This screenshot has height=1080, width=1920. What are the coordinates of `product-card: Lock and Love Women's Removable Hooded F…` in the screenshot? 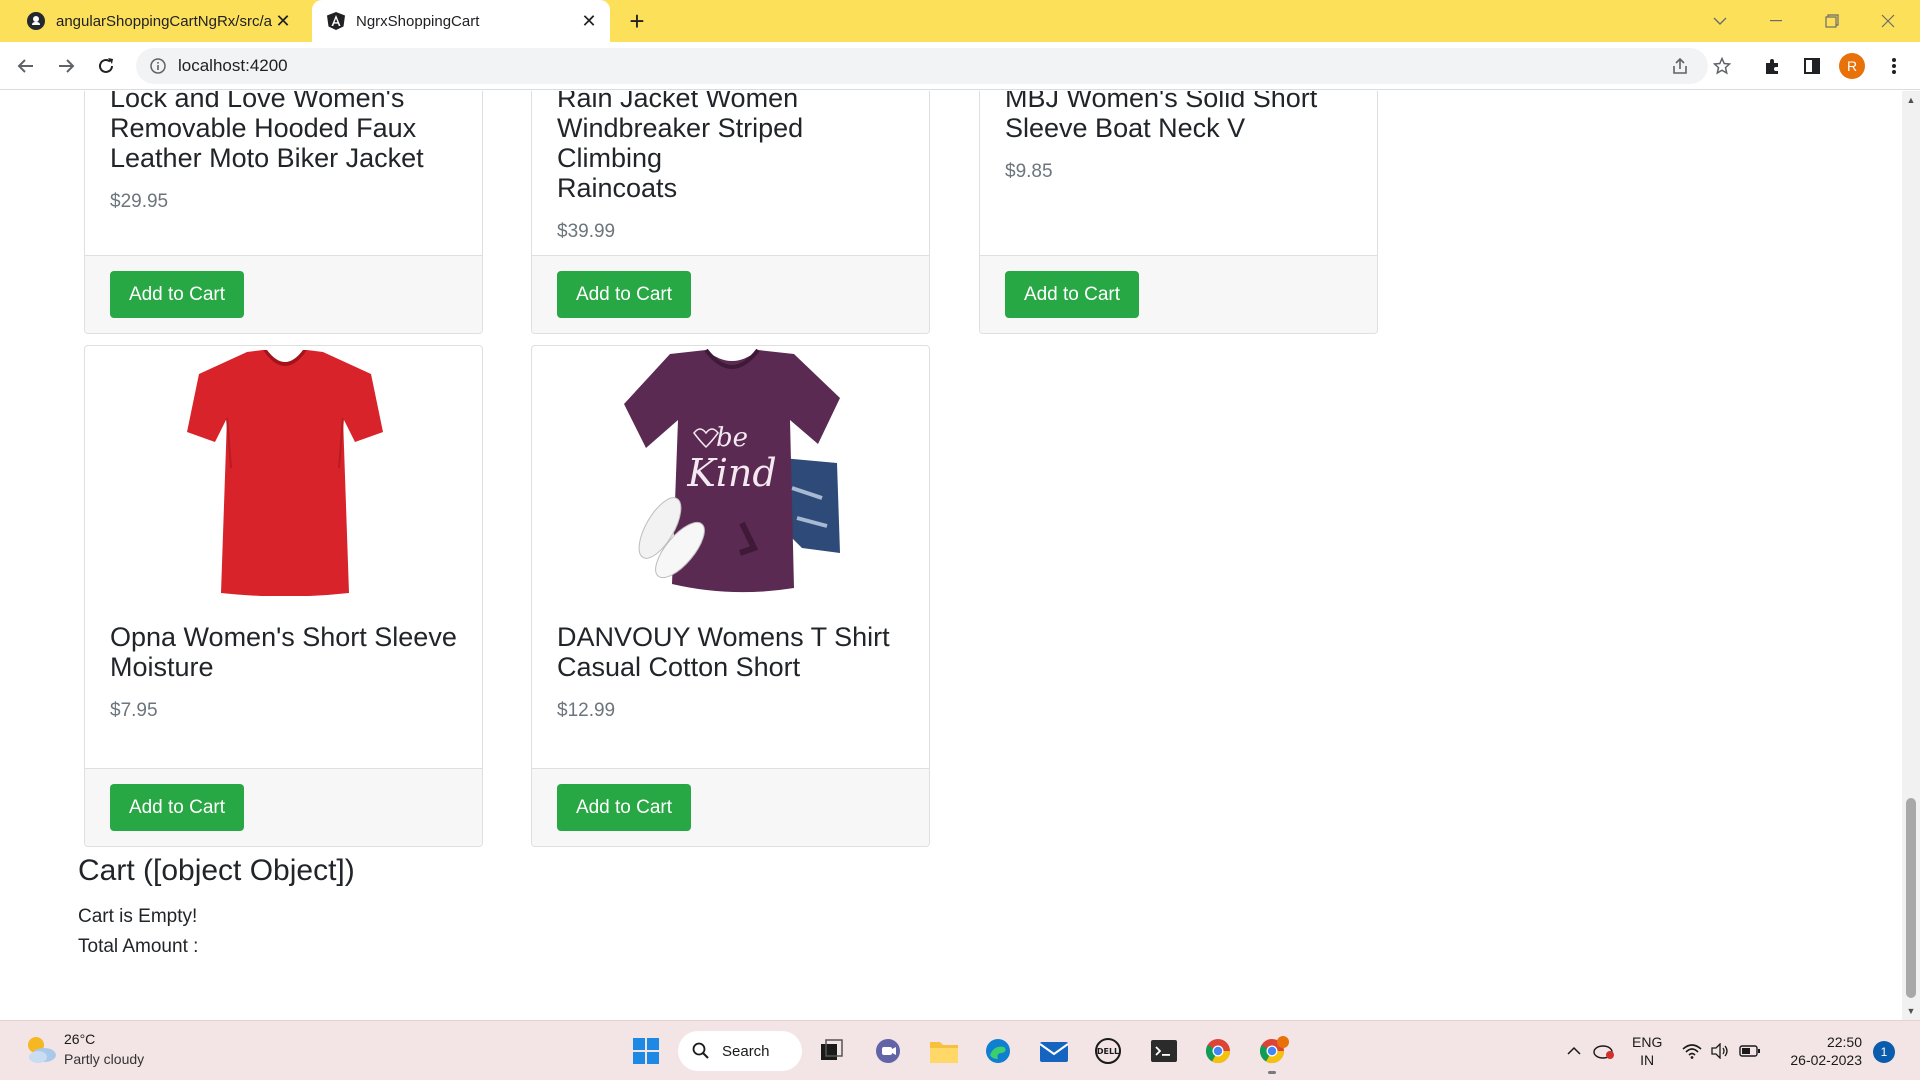 It's located at (283, 212).